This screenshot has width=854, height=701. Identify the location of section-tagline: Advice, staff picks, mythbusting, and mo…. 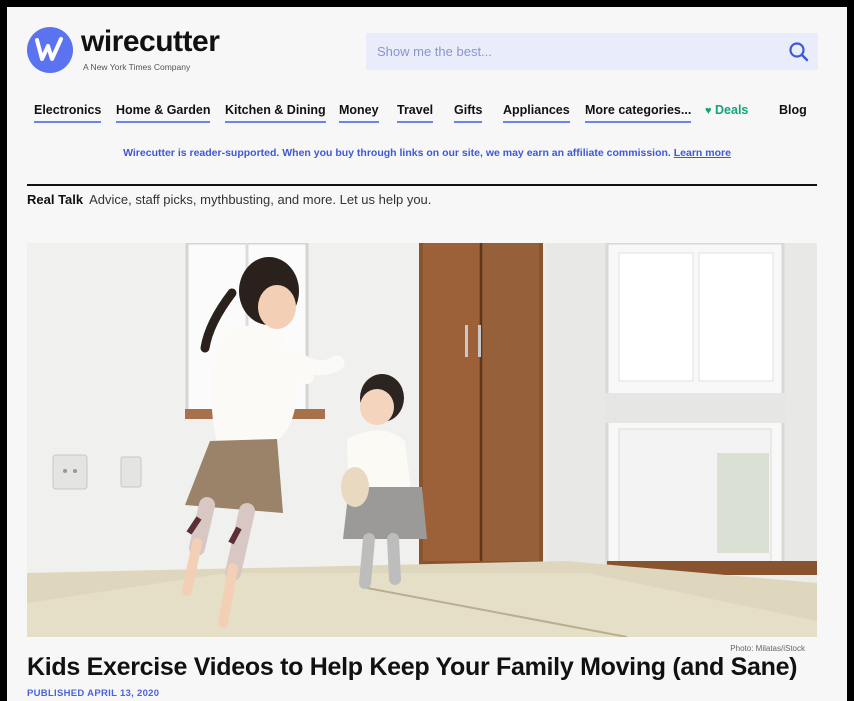
(260, 199).